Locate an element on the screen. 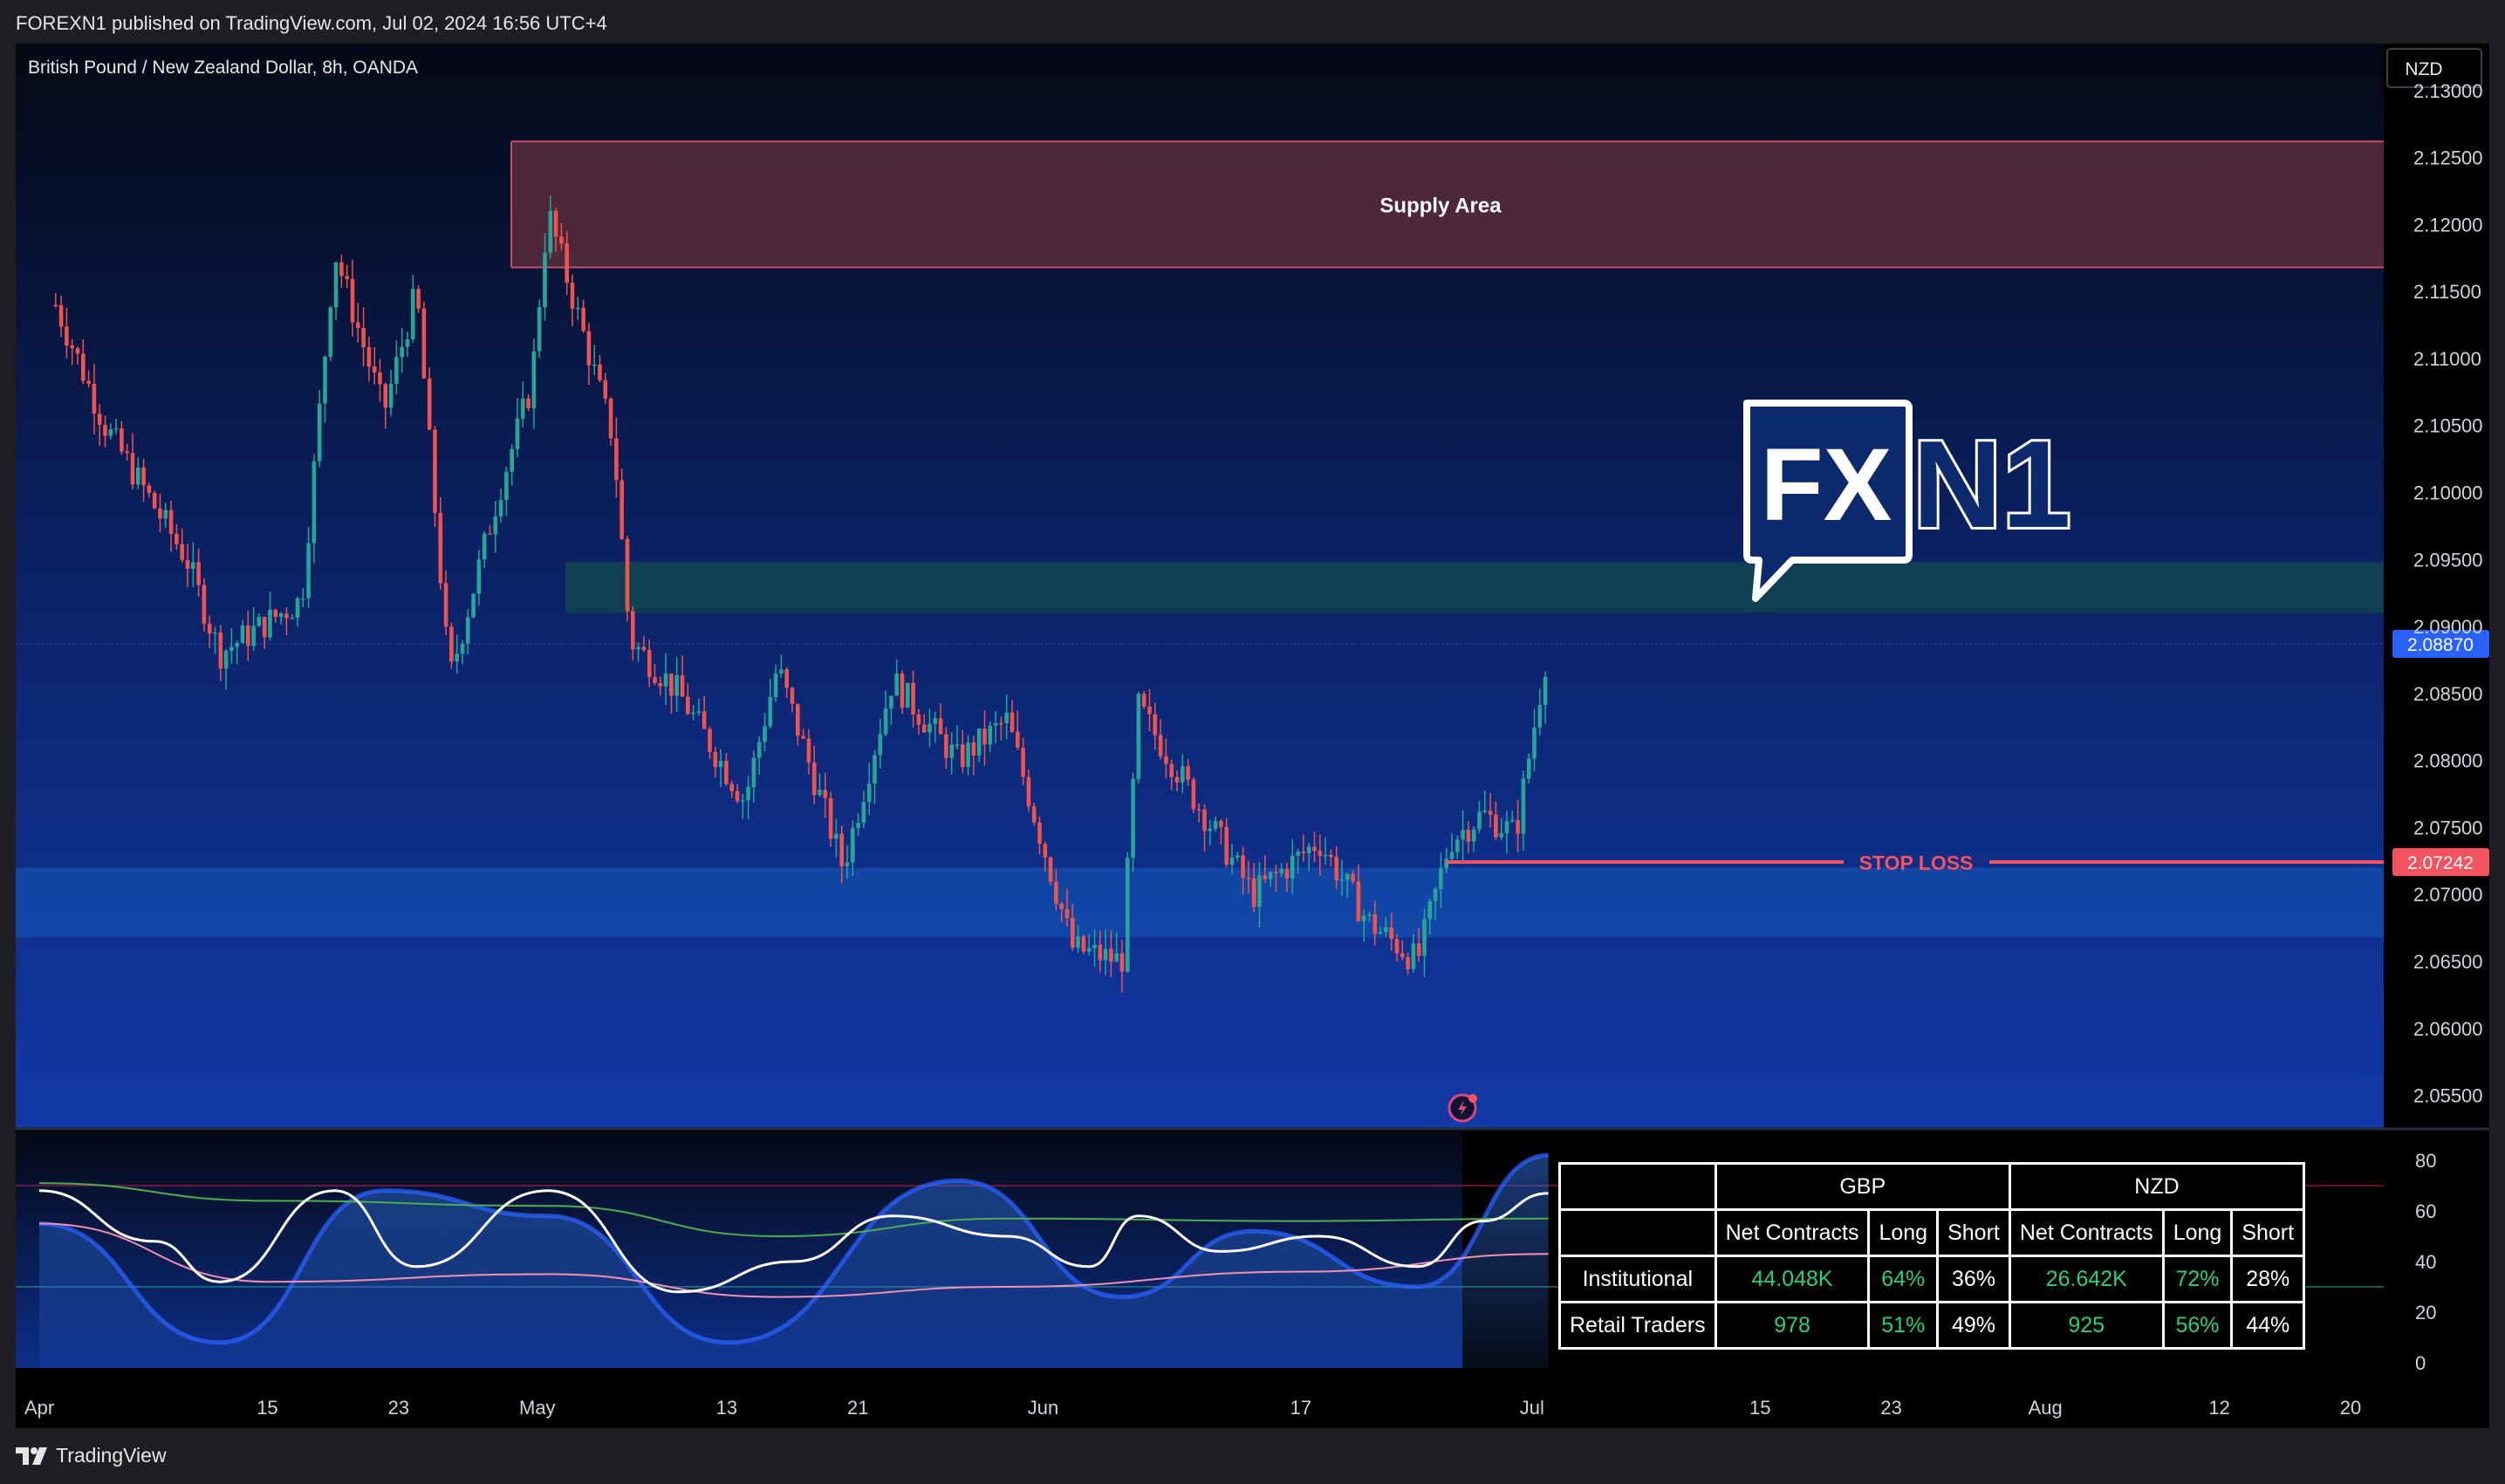  table-row-label: Retail Traders is located at coordinates (1637, 1325).